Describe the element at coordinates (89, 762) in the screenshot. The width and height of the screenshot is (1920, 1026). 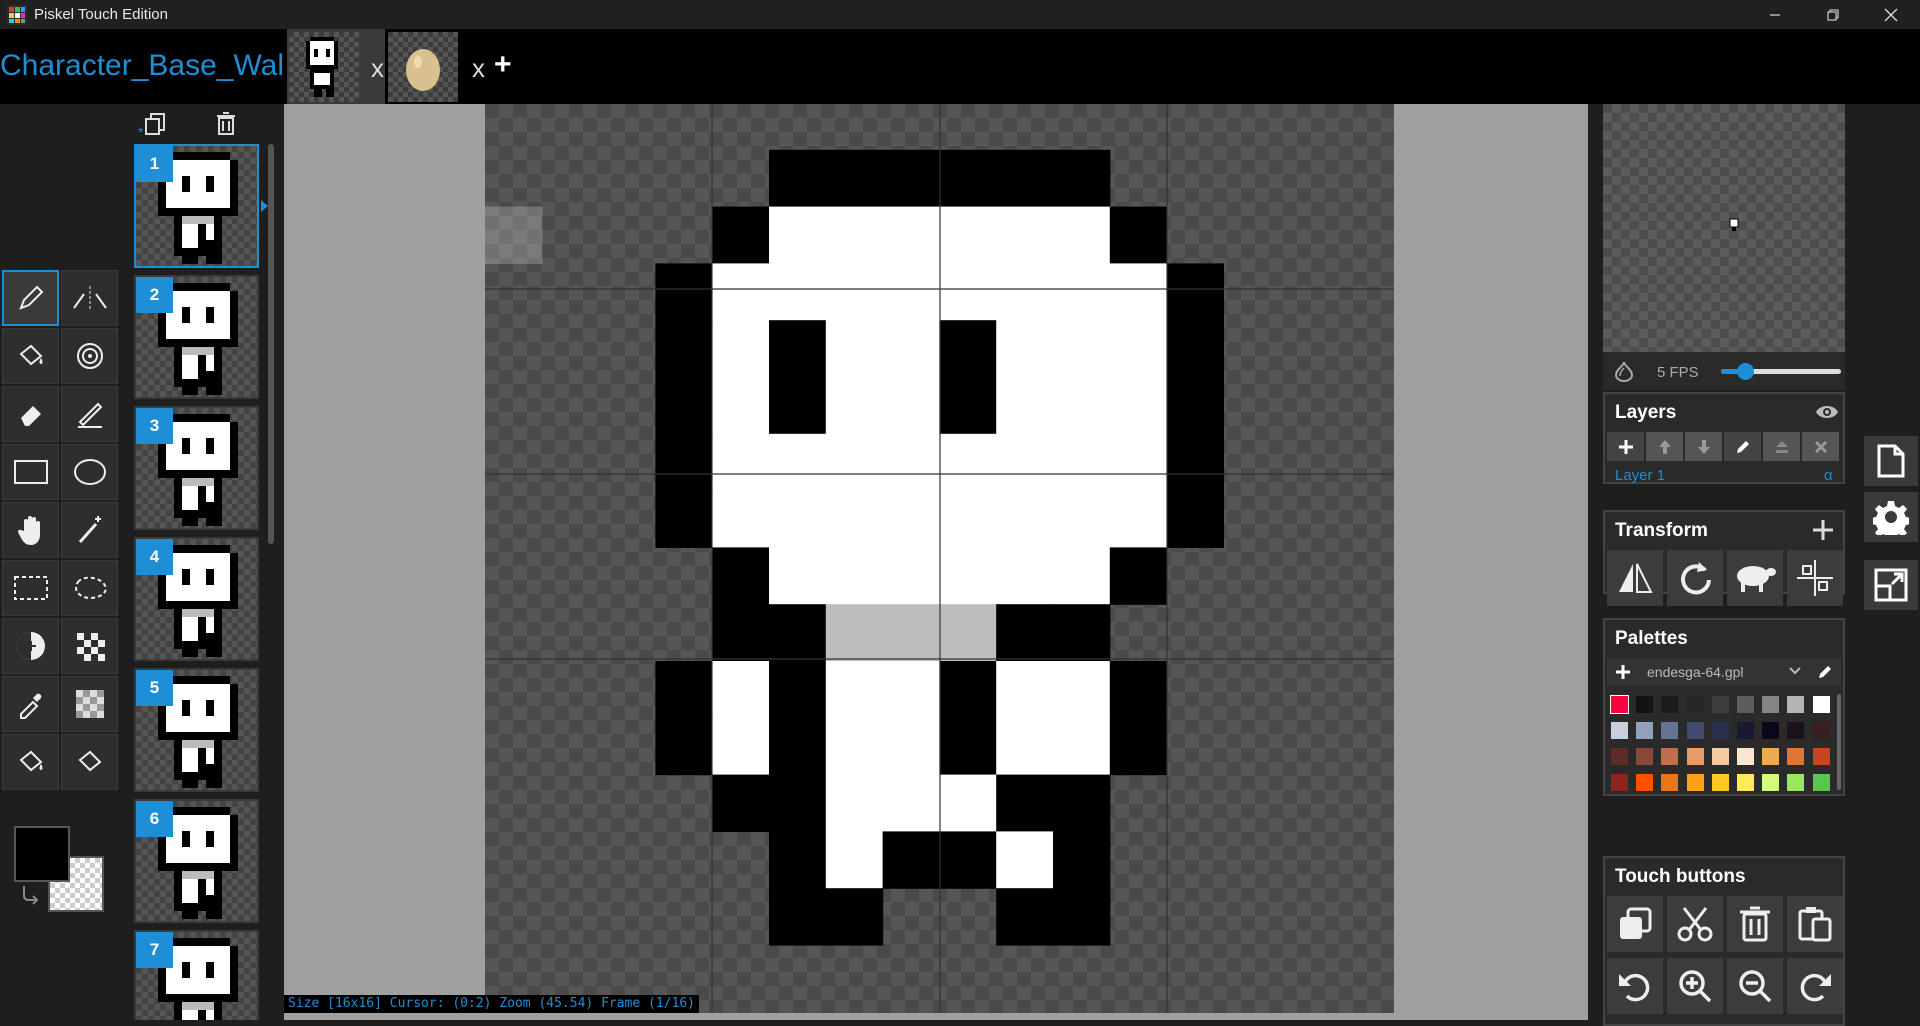
I see `replace-color-tool` at that location.